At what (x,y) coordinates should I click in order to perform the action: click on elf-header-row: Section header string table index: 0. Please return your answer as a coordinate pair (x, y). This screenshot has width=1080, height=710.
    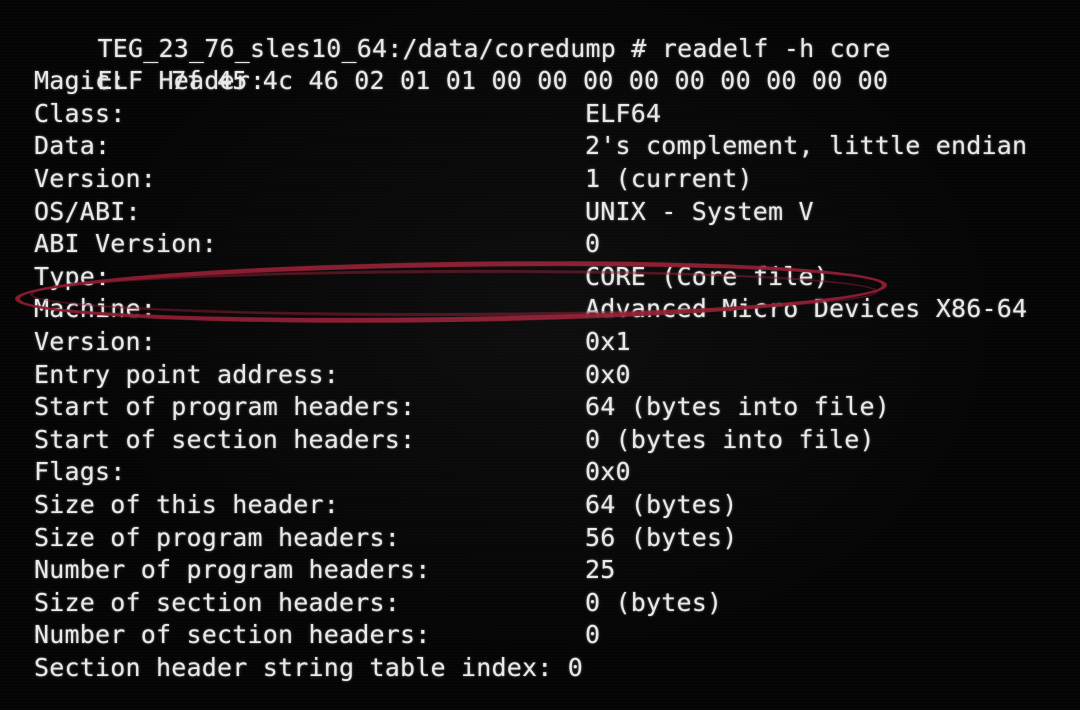
    Looking at the image, I should click on (540, 668).